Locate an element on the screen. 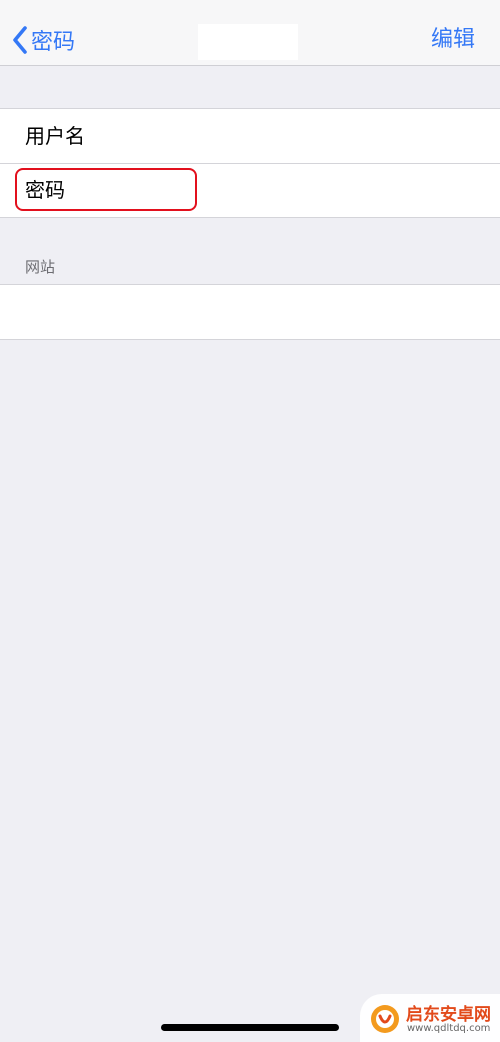  watermark-name: 启东安卓网 is located at coordinates (448, 1015).